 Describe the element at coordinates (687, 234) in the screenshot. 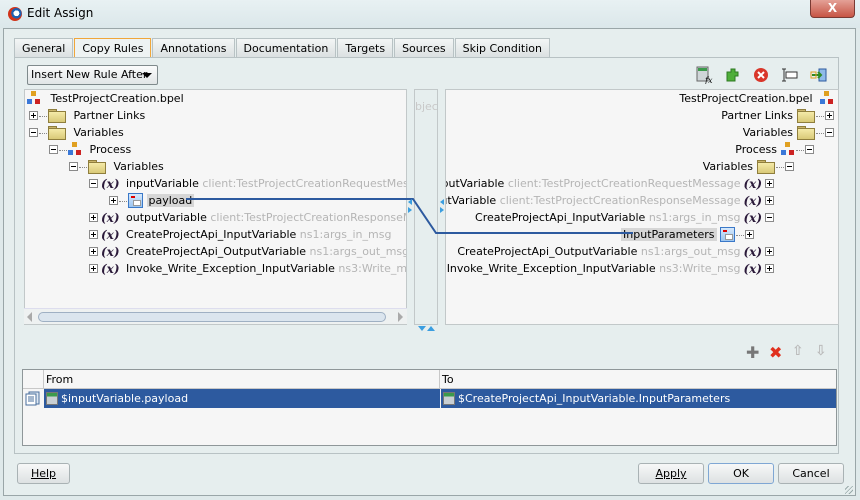

I see `target-element-inputparameters: InputParameters` at that location.